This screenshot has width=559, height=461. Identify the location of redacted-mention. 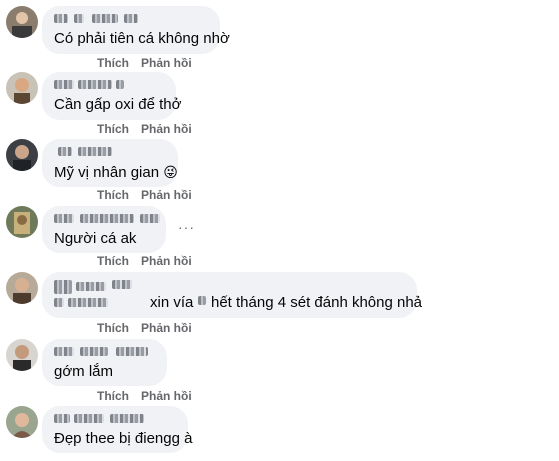
(202, 300).